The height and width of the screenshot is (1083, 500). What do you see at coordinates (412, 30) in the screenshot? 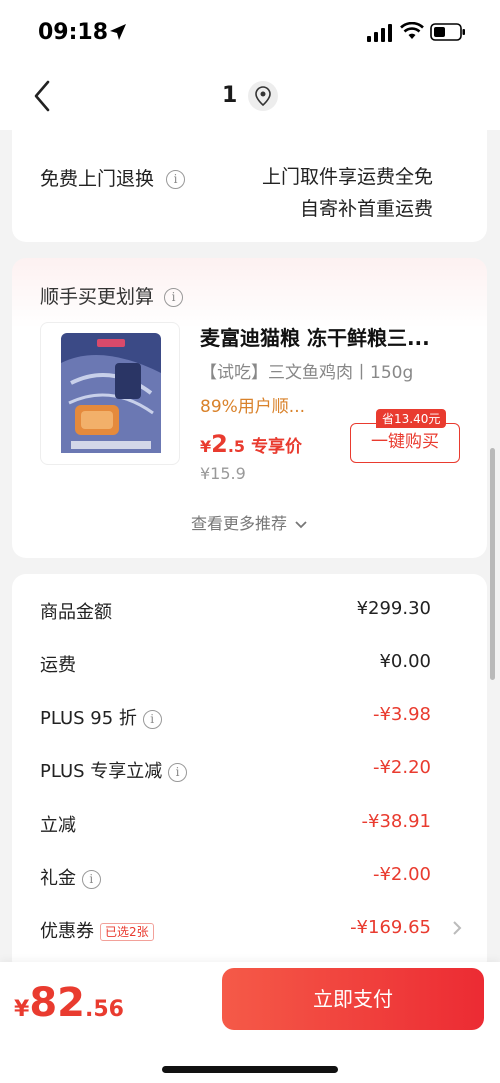
I see `wifi-icon` at bounding box center [412, 30].